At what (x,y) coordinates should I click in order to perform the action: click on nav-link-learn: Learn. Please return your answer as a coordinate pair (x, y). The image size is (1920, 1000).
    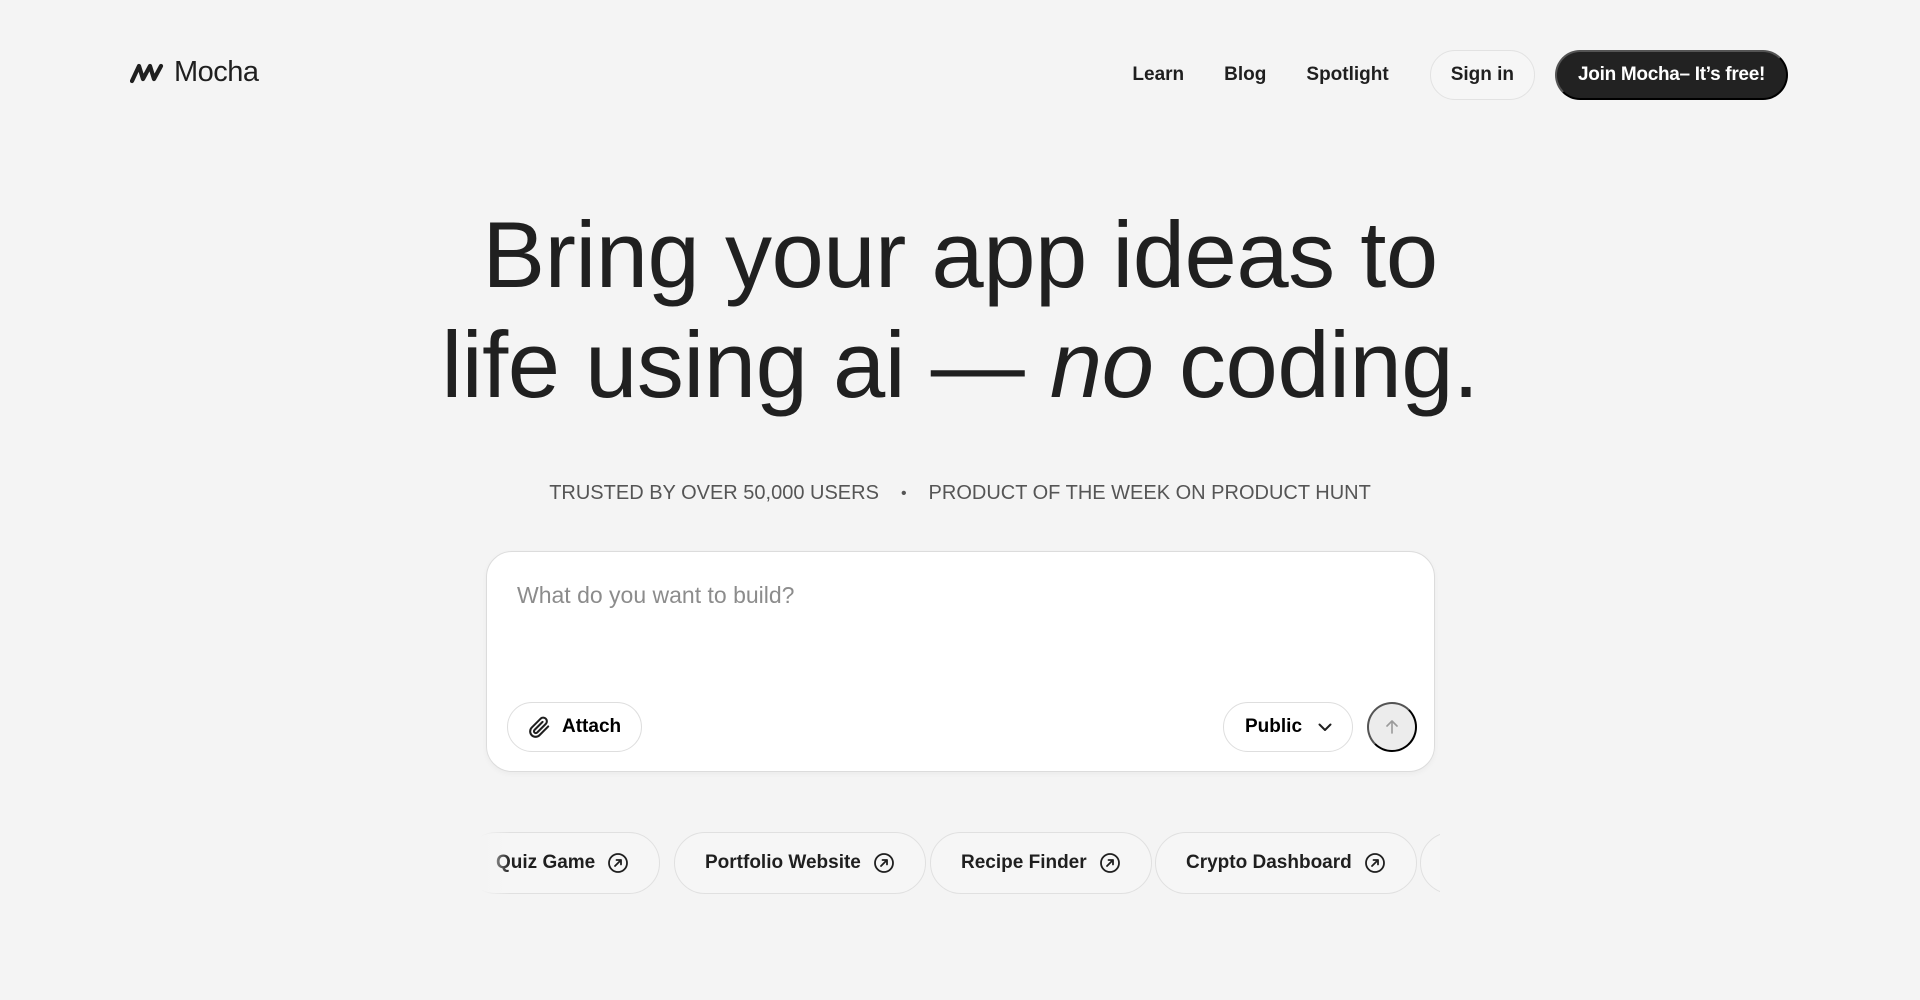
    Looking at the image, I should click on (1168, 75).